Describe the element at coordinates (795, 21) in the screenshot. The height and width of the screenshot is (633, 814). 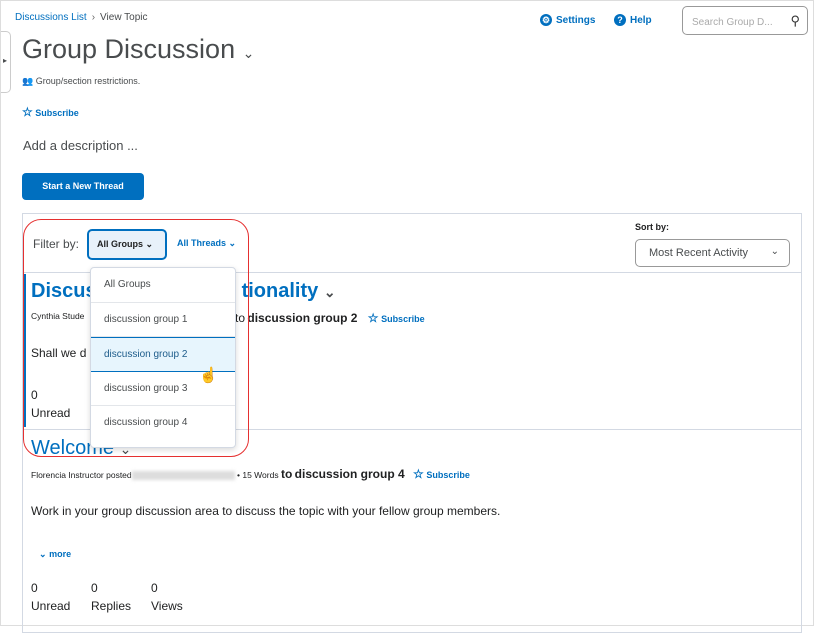
I see `search-icon: ⚲` at that location.